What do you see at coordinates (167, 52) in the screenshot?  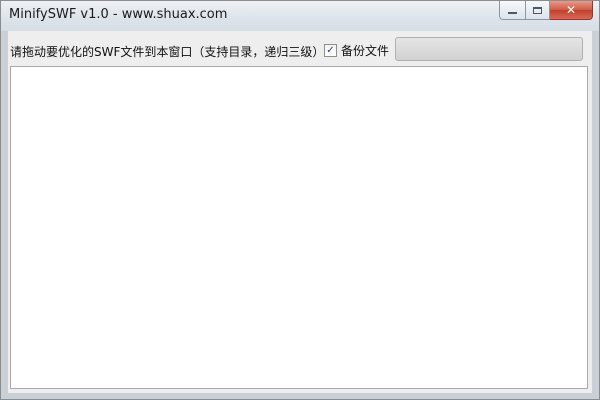 I see `instruction-label: 请拖动要优化的SWF文件到本窗口（支持目录，递归三级）` at bounding box center [167, 52].